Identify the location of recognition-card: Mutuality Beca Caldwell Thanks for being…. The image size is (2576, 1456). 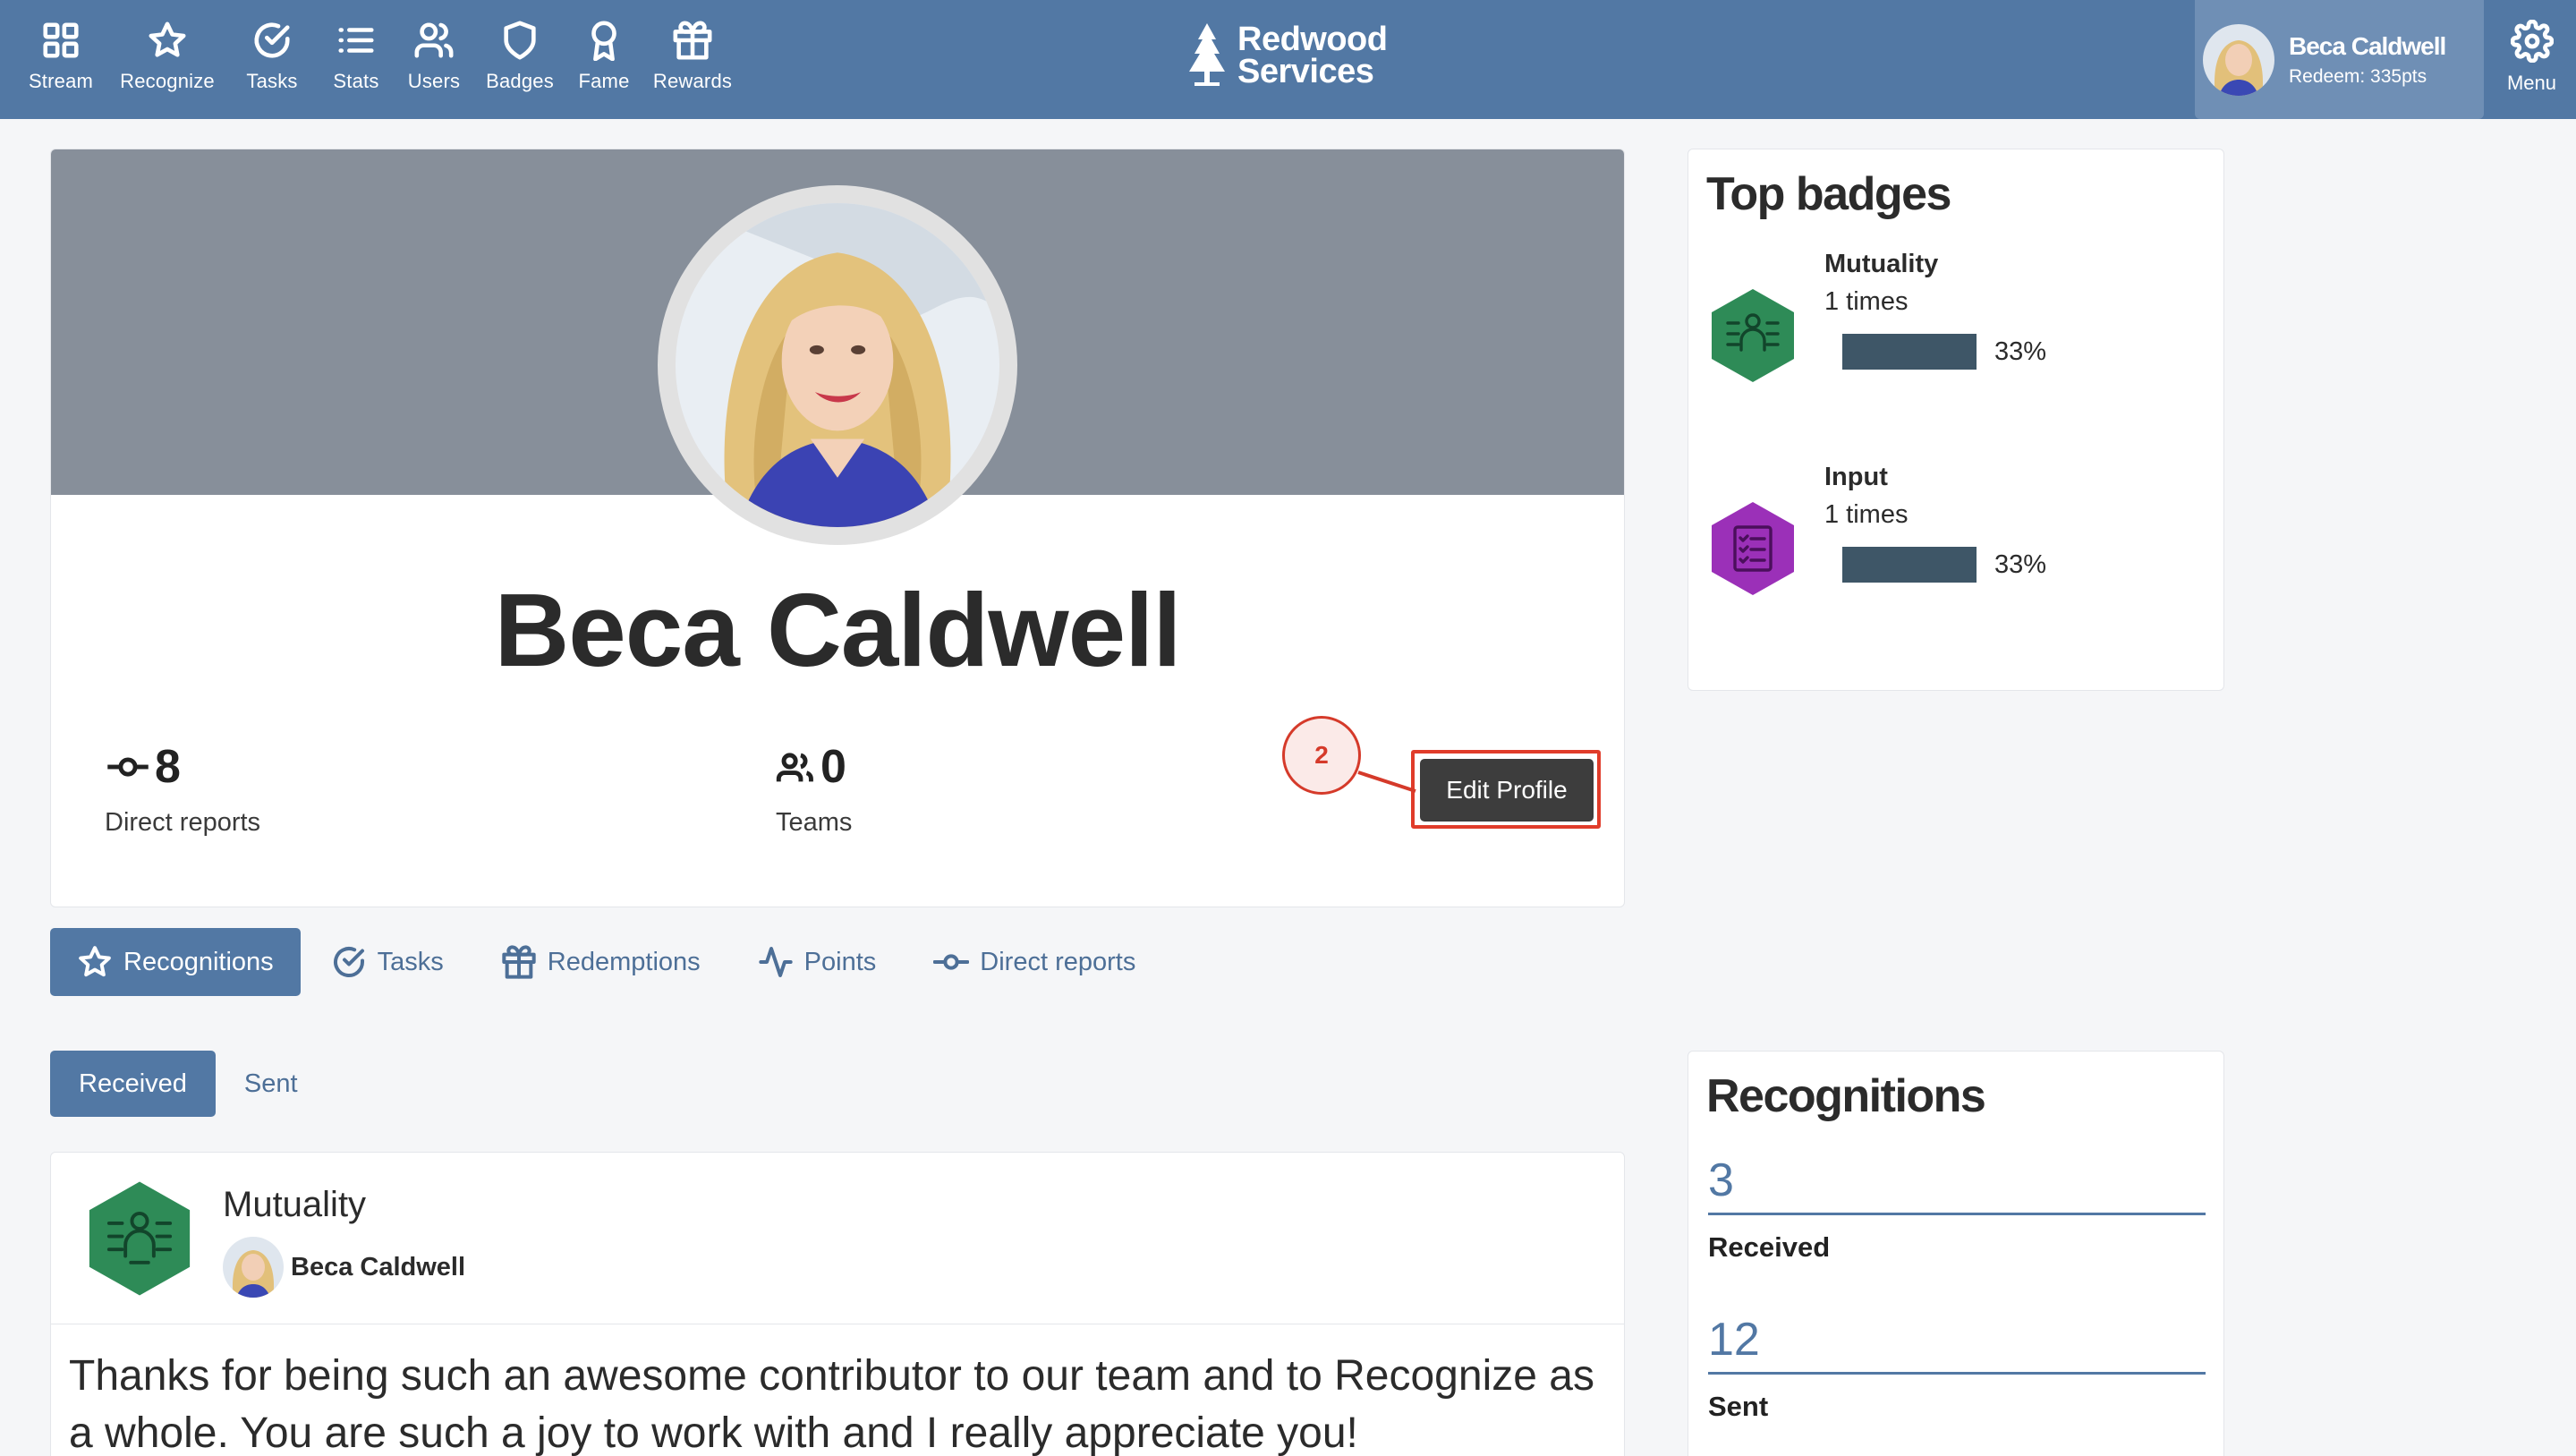
(837, 1304).